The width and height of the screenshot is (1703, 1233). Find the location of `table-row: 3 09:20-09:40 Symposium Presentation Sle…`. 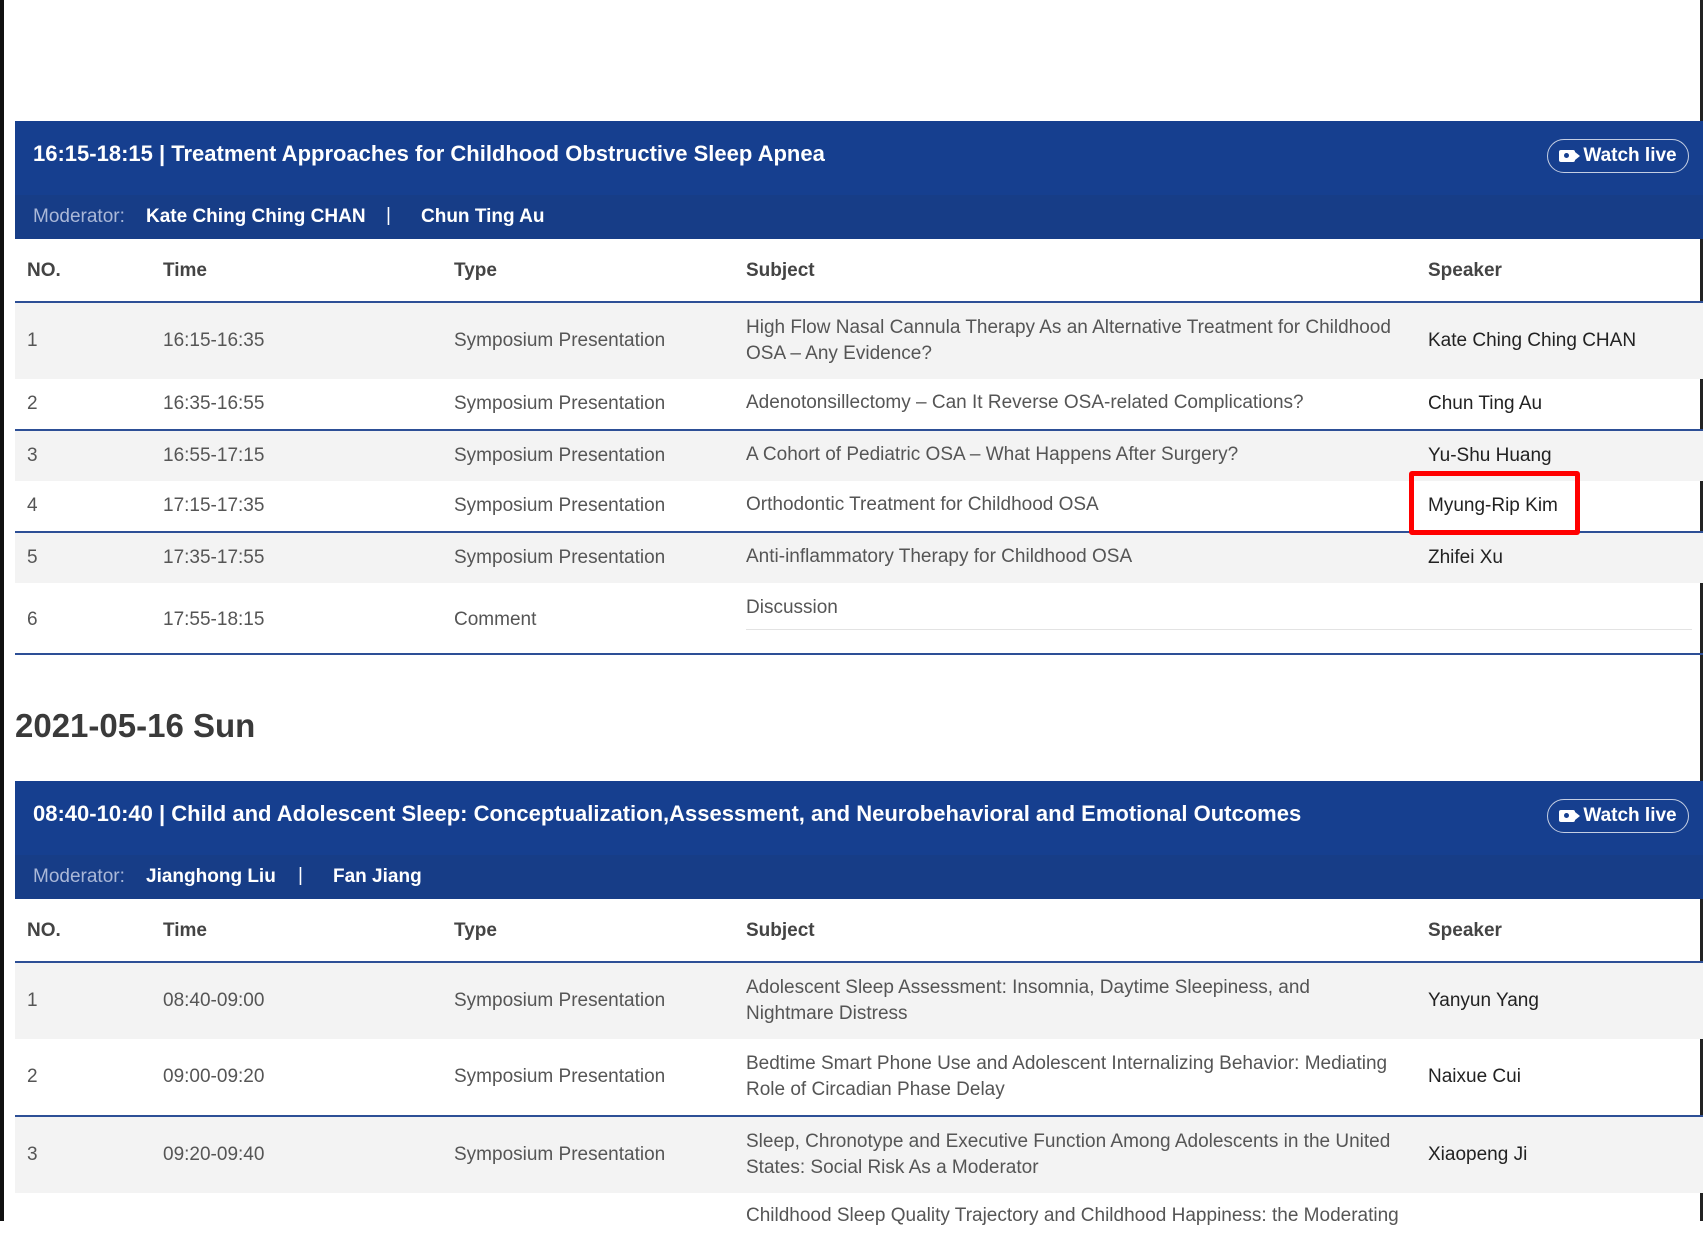

table-row: 3 09:20-09:40 Symposium Presentation Sle… is located at coordinates (859, 1154).